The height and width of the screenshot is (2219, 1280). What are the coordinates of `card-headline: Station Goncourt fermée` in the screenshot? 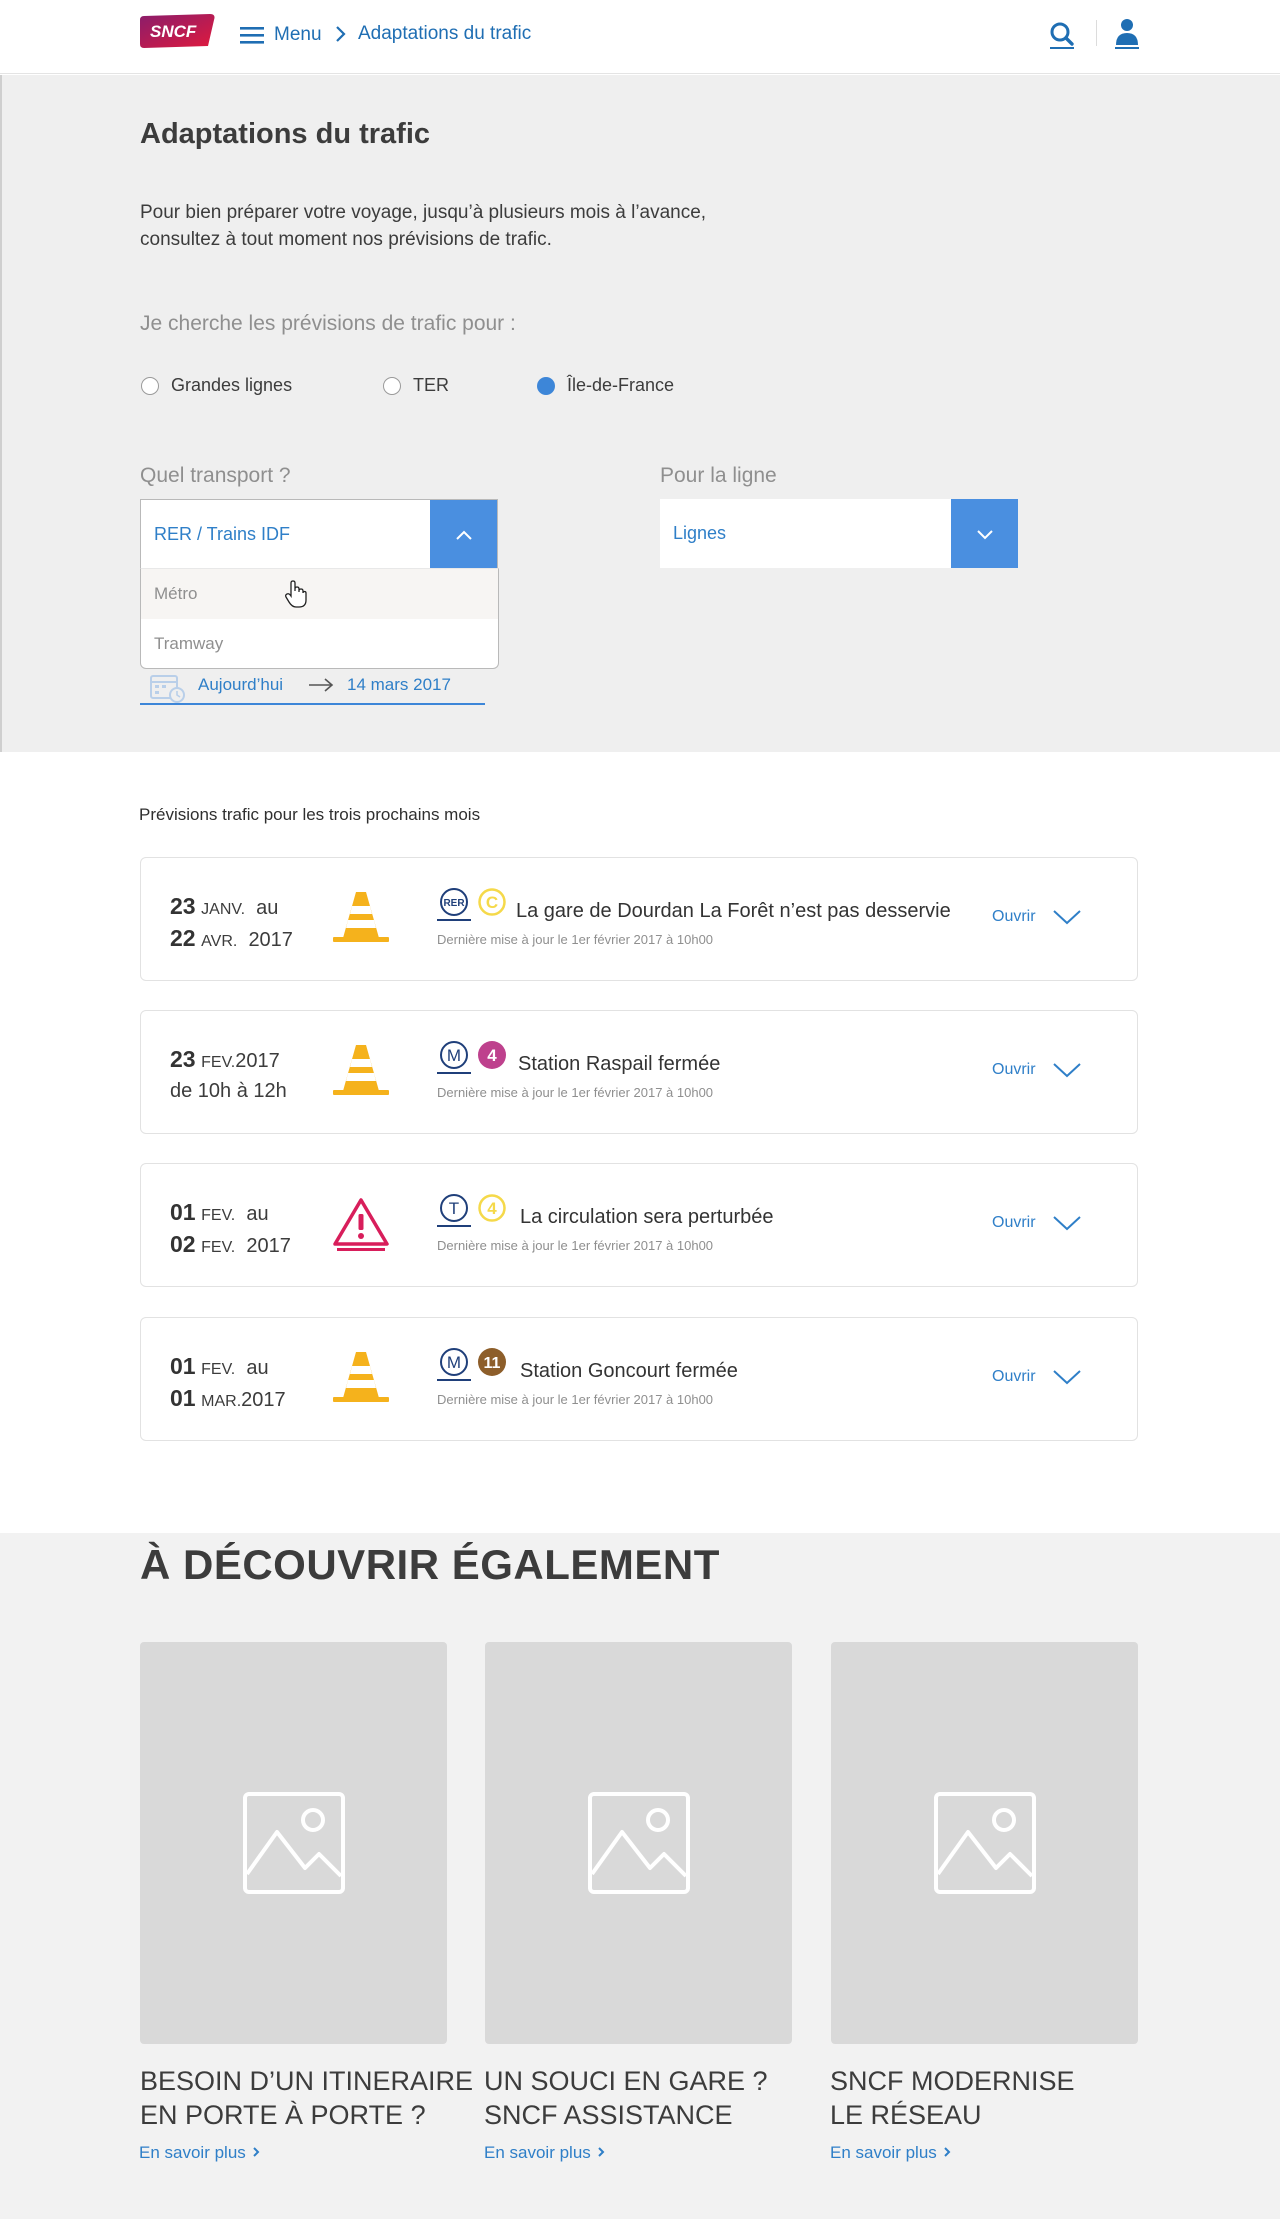 It's located at (629, 1371).